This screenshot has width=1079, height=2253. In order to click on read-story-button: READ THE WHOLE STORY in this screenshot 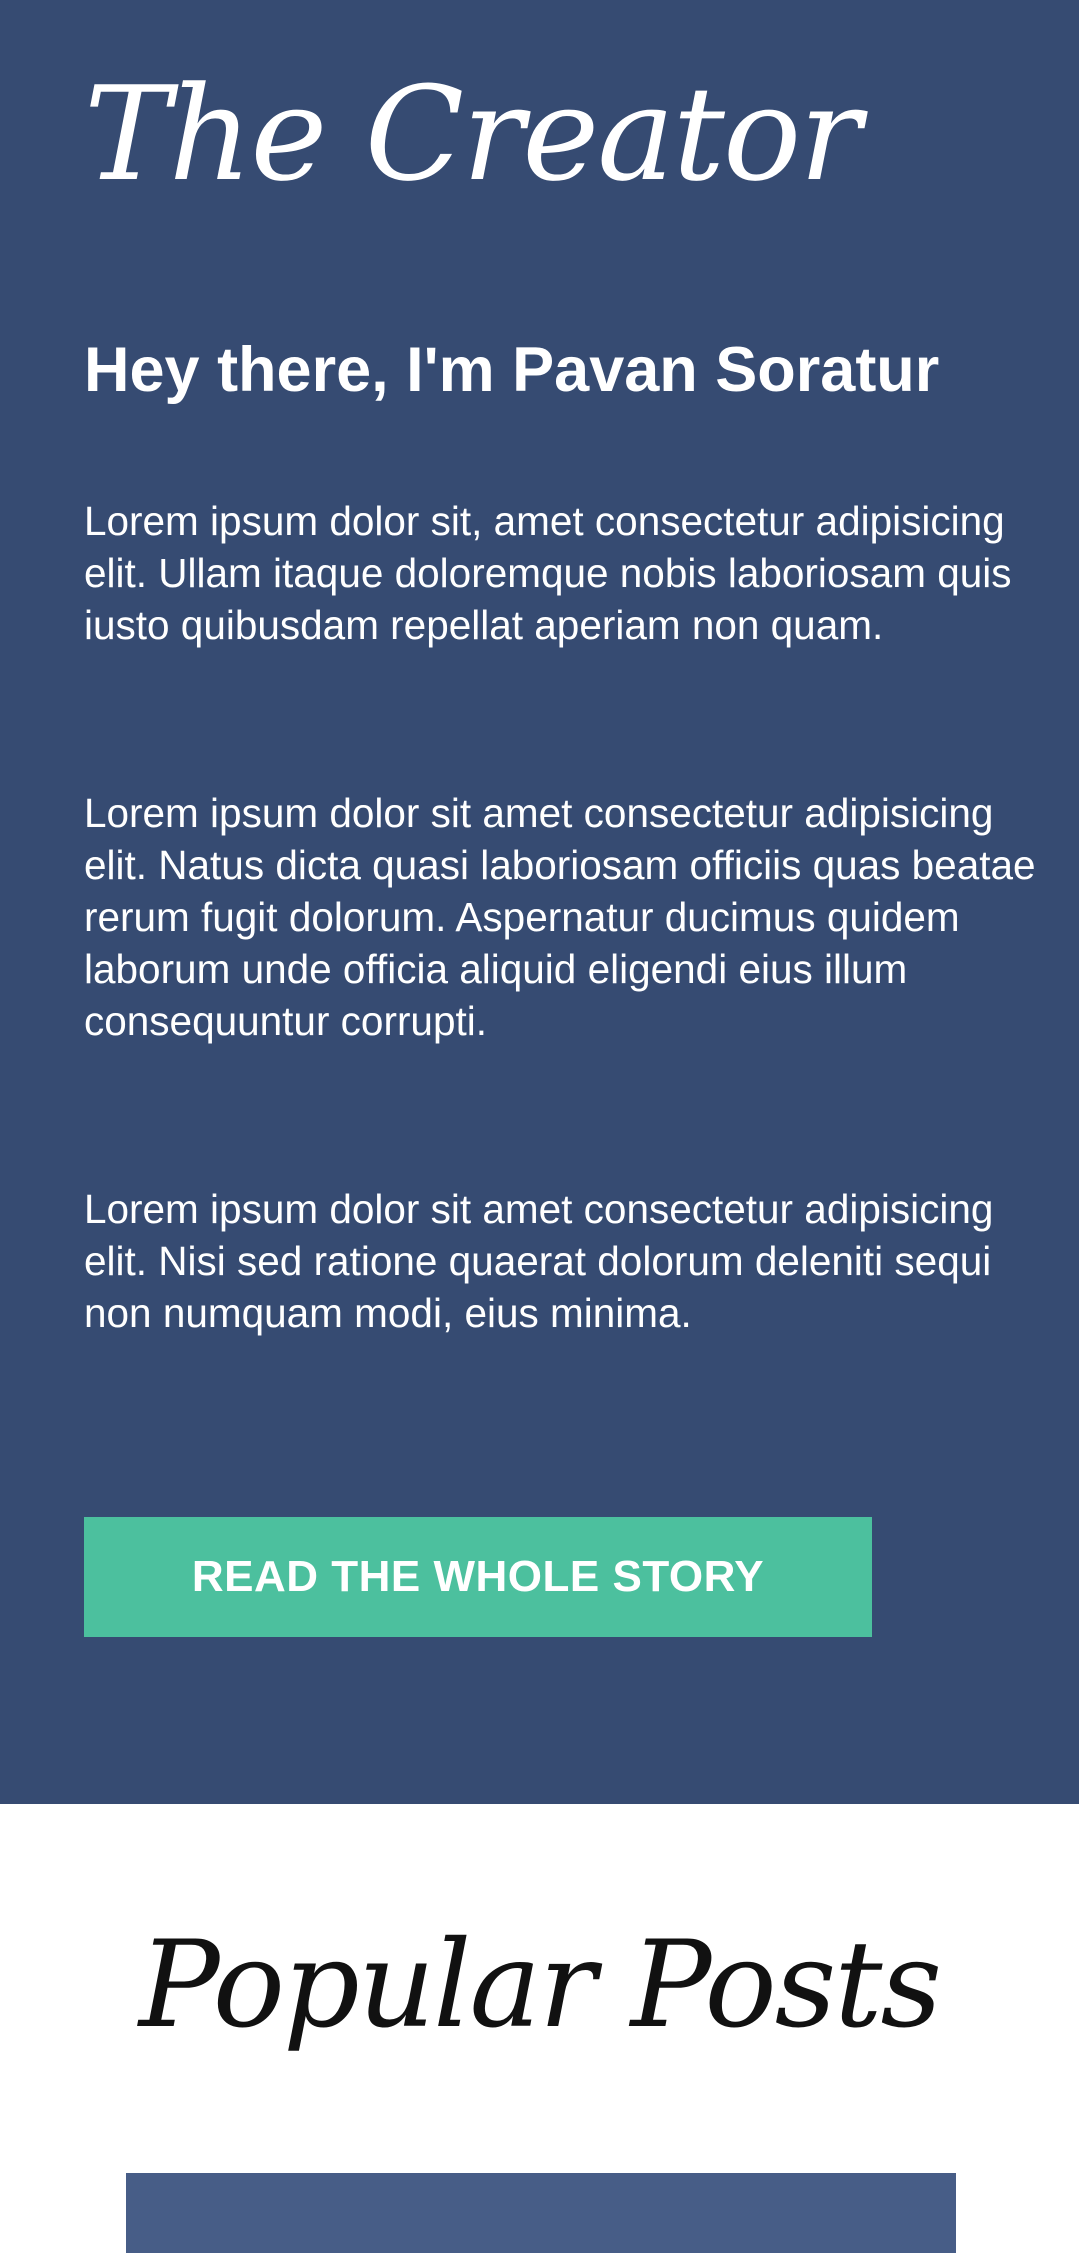, I will do `click(478, 1577)`.